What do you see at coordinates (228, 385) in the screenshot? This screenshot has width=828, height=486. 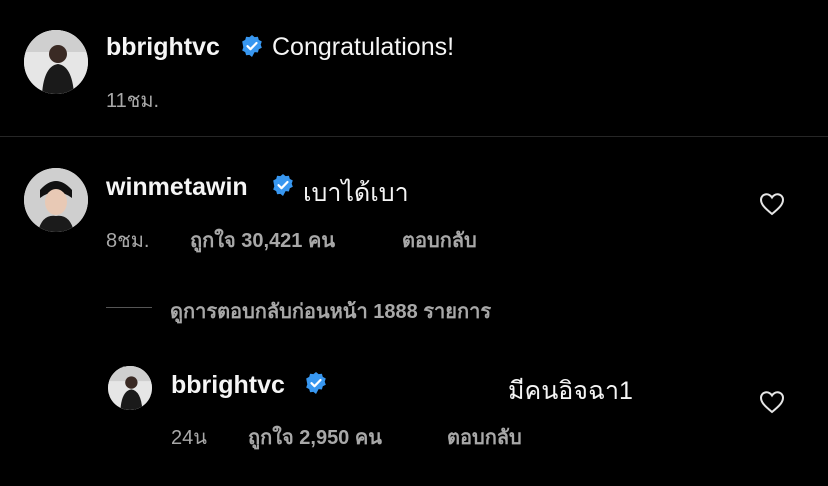 I see `reply-username: bbrightvc` at bounding box center [228, 385].